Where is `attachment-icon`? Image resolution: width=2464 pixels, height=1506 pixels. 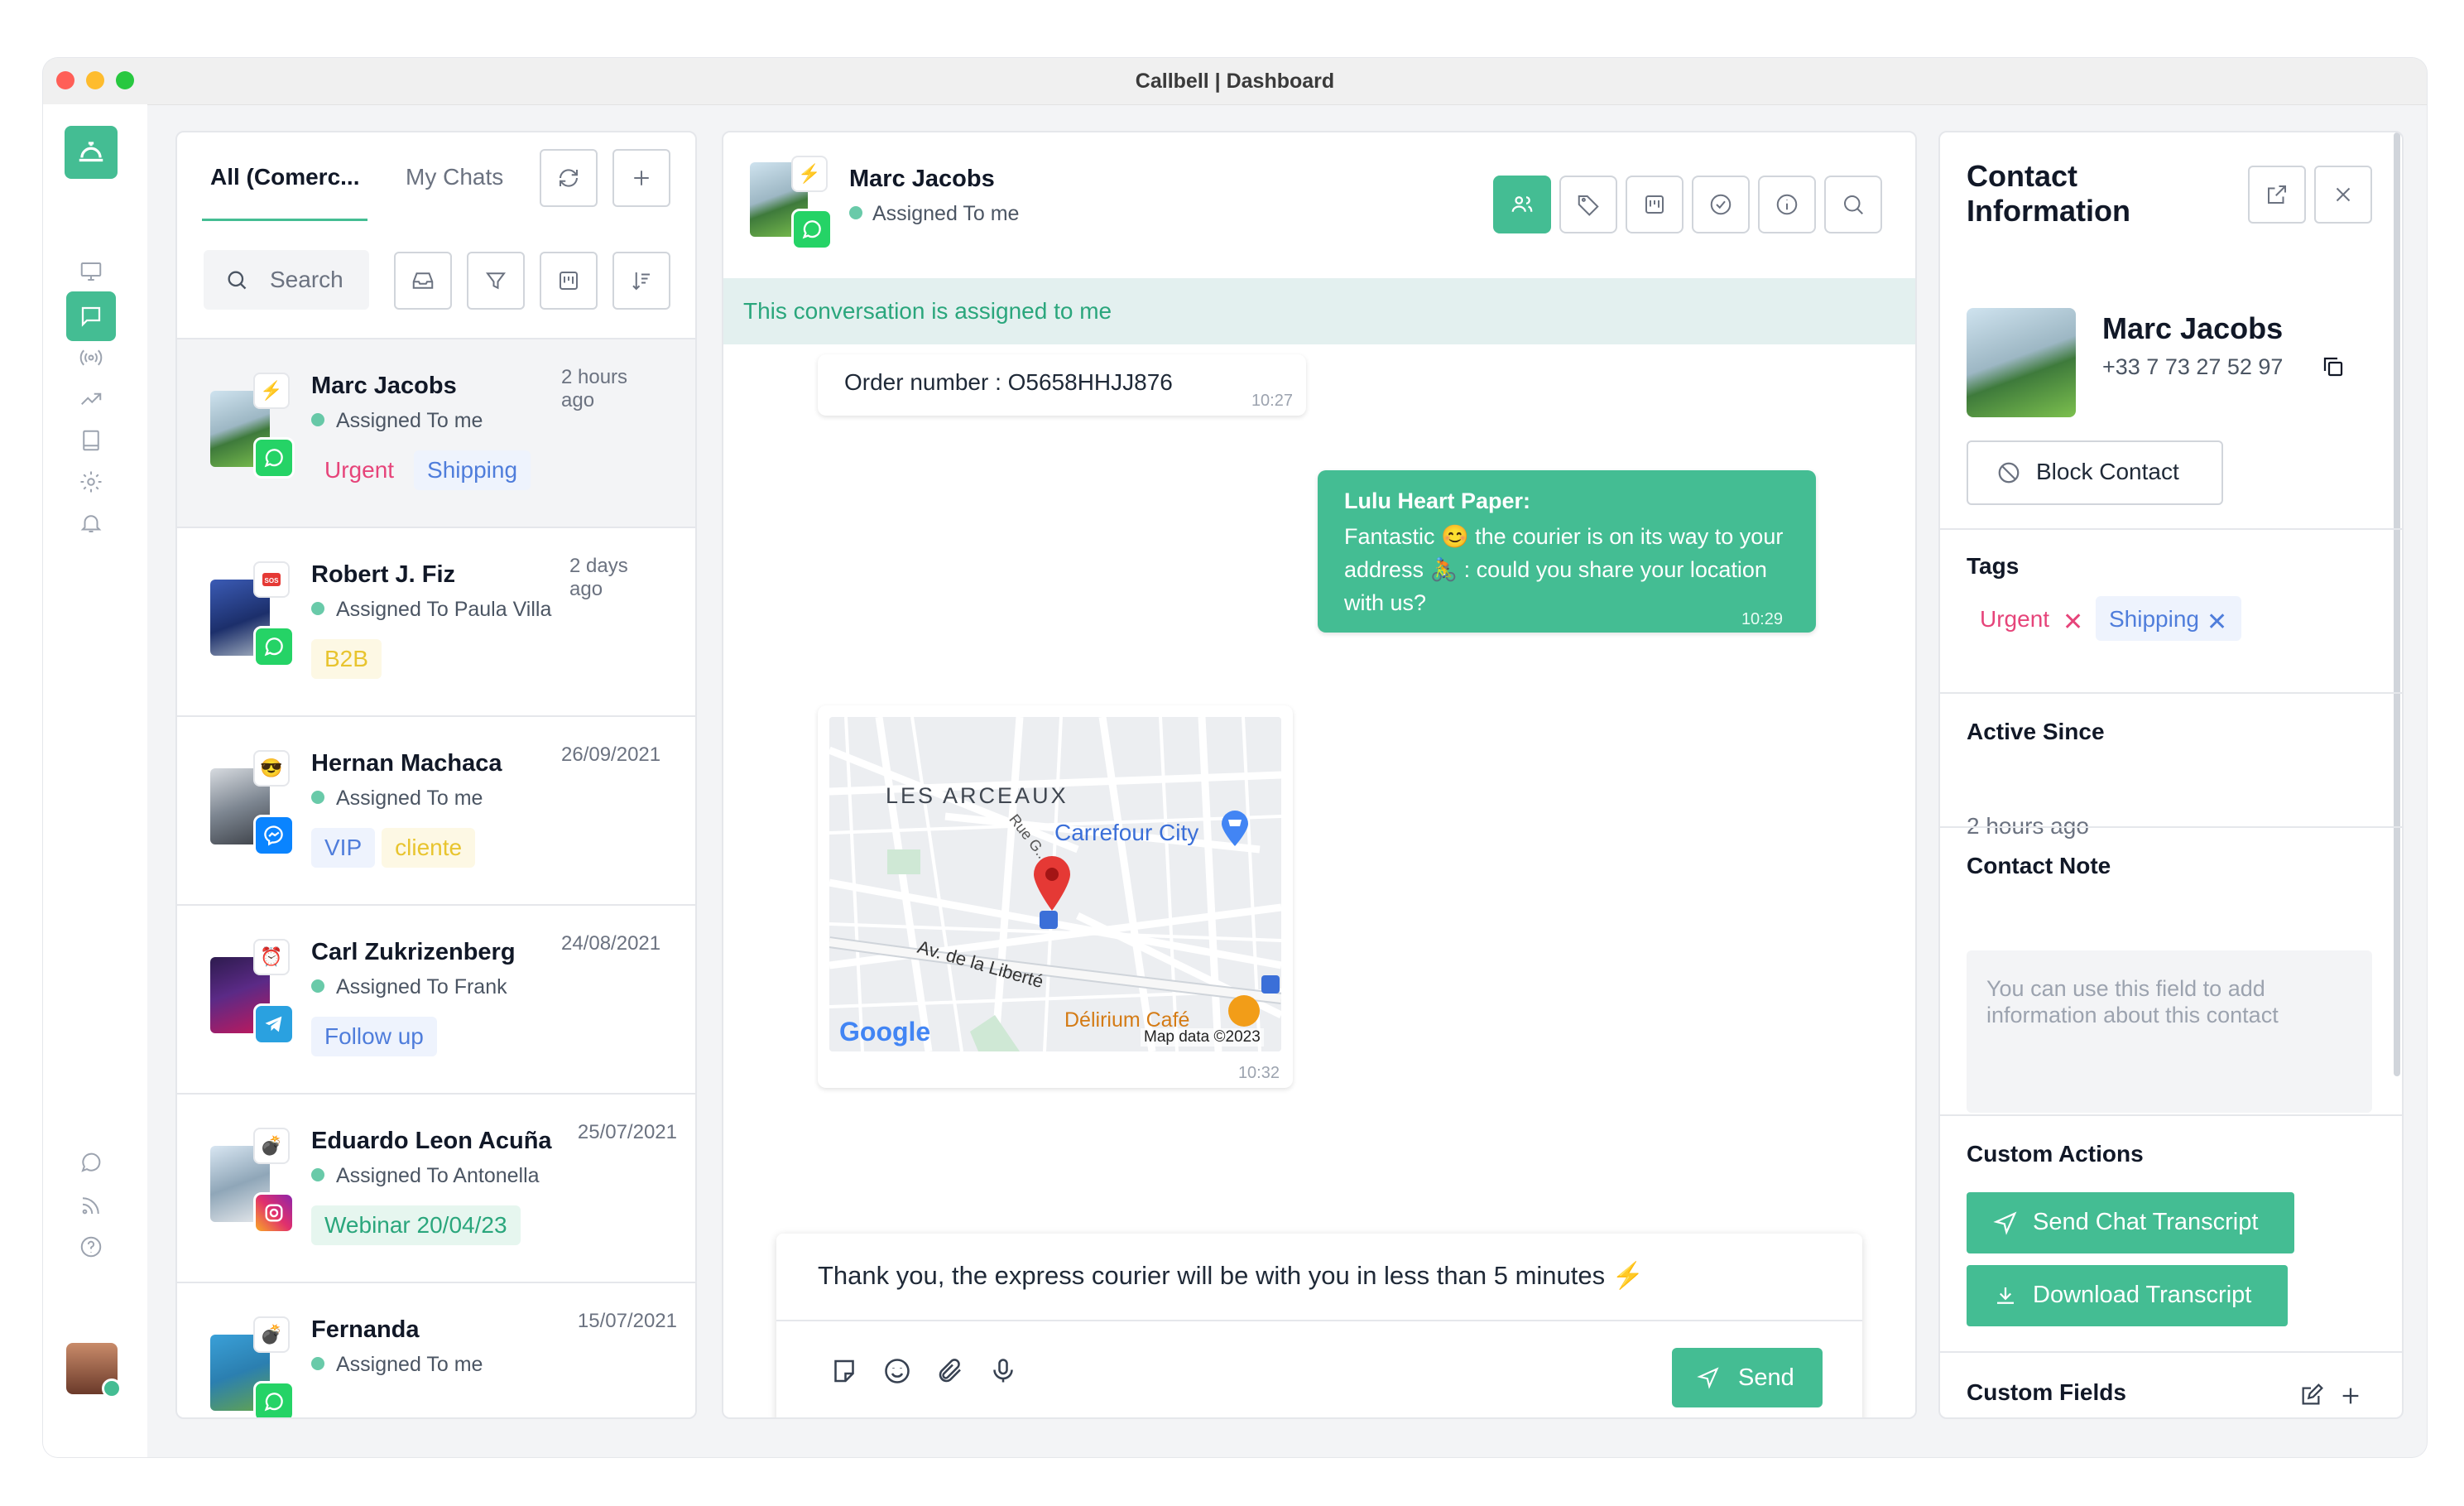 attachment-icon is located at coordinates (950, 1371).